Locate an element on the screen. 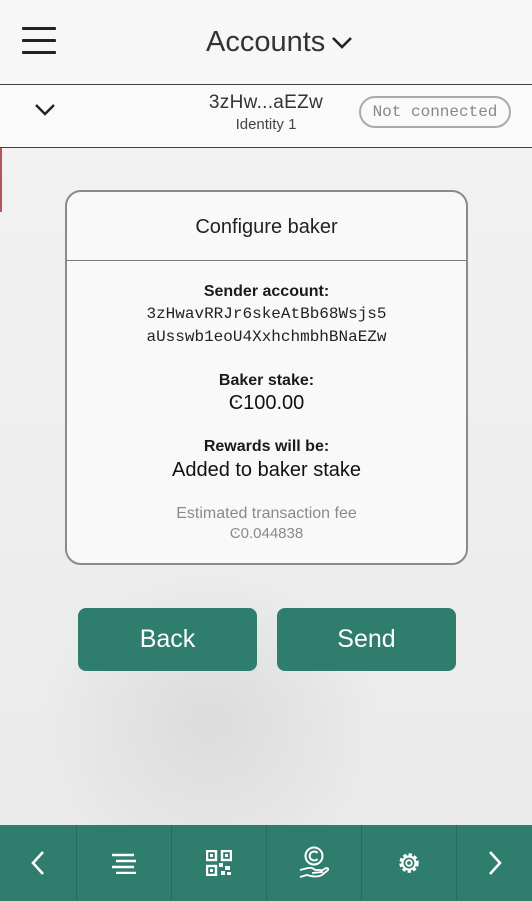  top-header: Accounts is located at coordinates (266, 42).